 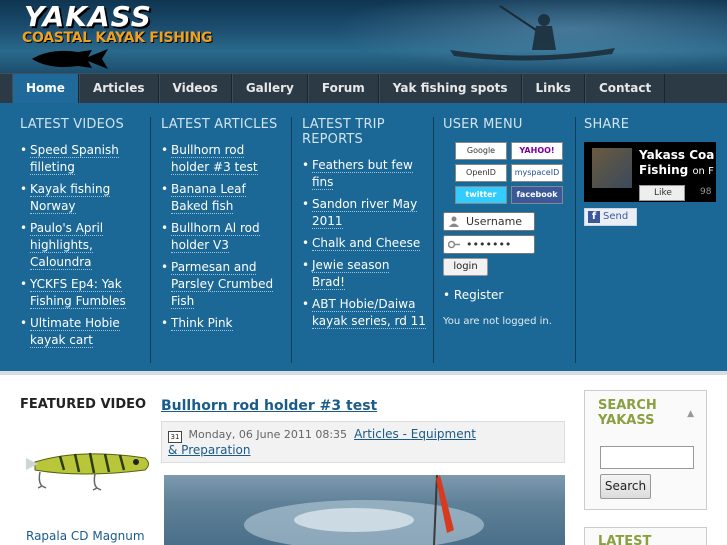 What do you see at coordinates (676, 155) in the screenshot?
I see `fb-page-name: Yakass Coa` at bounding box center [676, 155].